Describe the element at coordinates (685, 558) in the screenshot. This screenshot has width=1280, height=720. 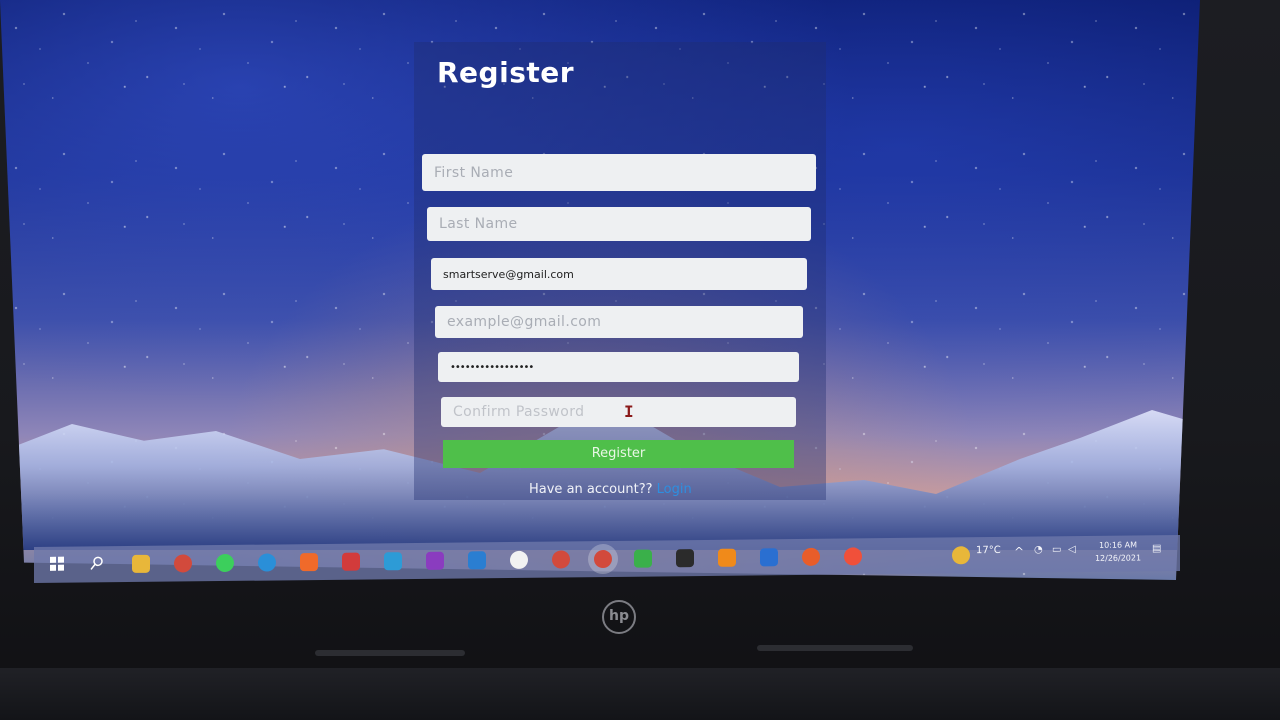
I see `terminal-icon` at that location.